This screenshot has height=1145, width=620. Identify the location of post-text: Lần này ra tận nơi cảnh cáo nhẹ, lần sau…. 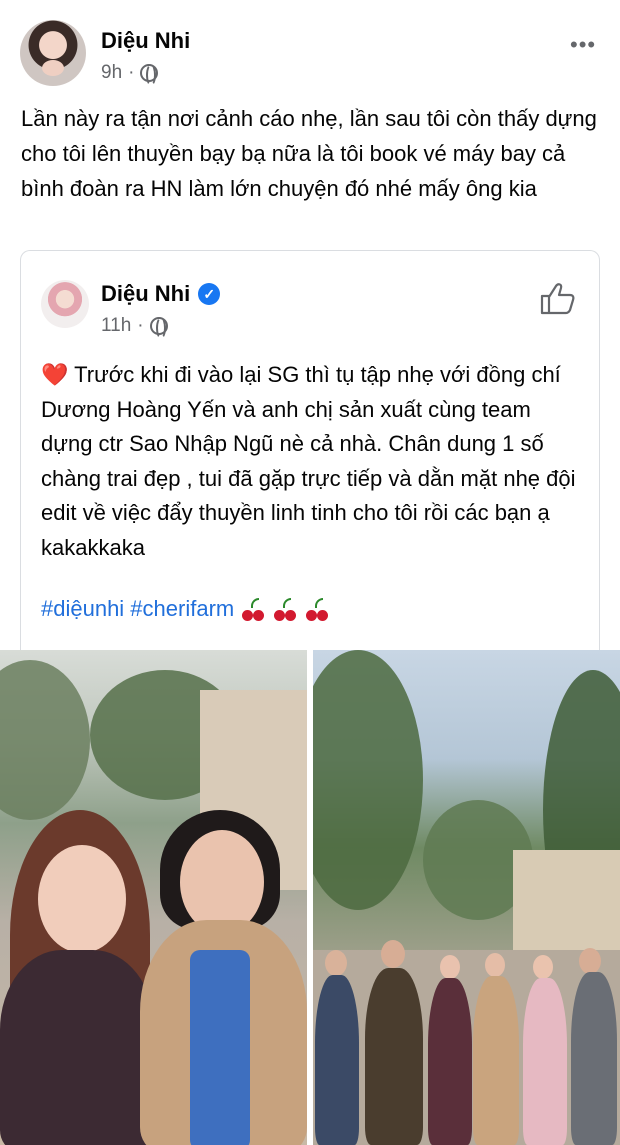
(309, 153).